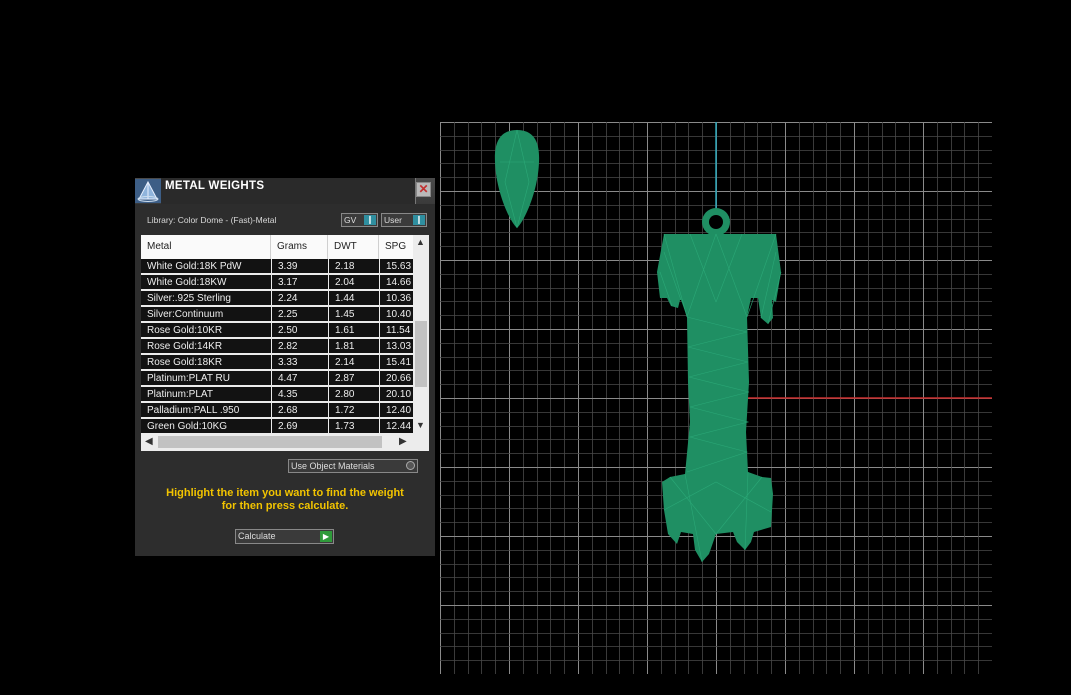 This screenshot has height=695, width=1071. What do you see at coordinates (396, 298) in the screenshot?
I see `cell-spg: 10.36` at bounding box center [396, 298].